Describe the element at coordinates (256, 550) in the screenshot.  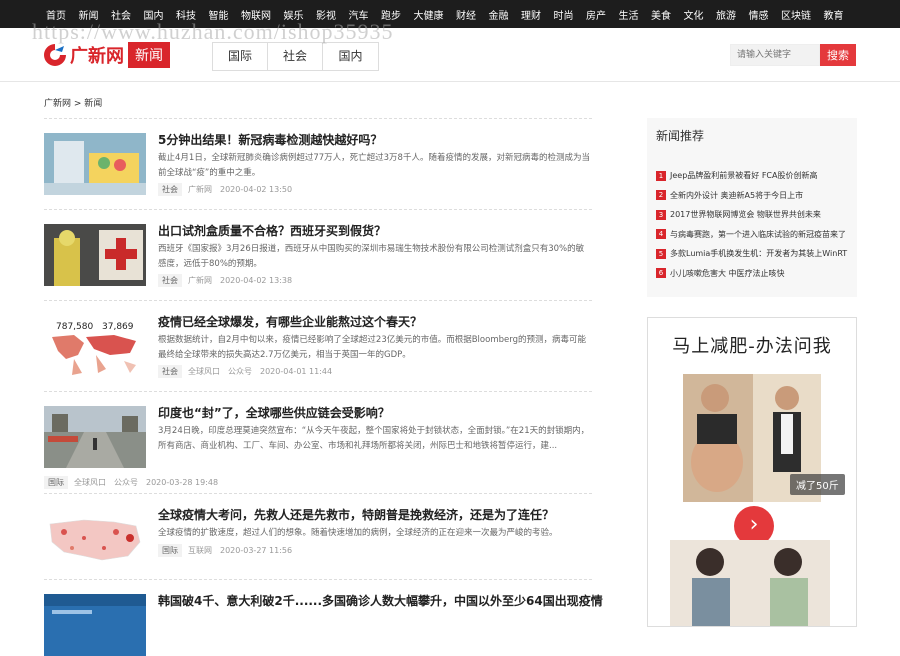
I see `news-time: 2020-03-27 11:56` at that location.